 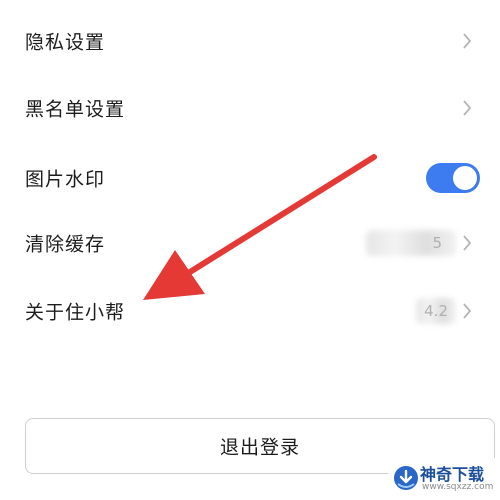 What do you see at coordinates (75, 312) in the screenshot?
I see `settings-row-label: 关于住小帮` at bounding box center [75, 312].